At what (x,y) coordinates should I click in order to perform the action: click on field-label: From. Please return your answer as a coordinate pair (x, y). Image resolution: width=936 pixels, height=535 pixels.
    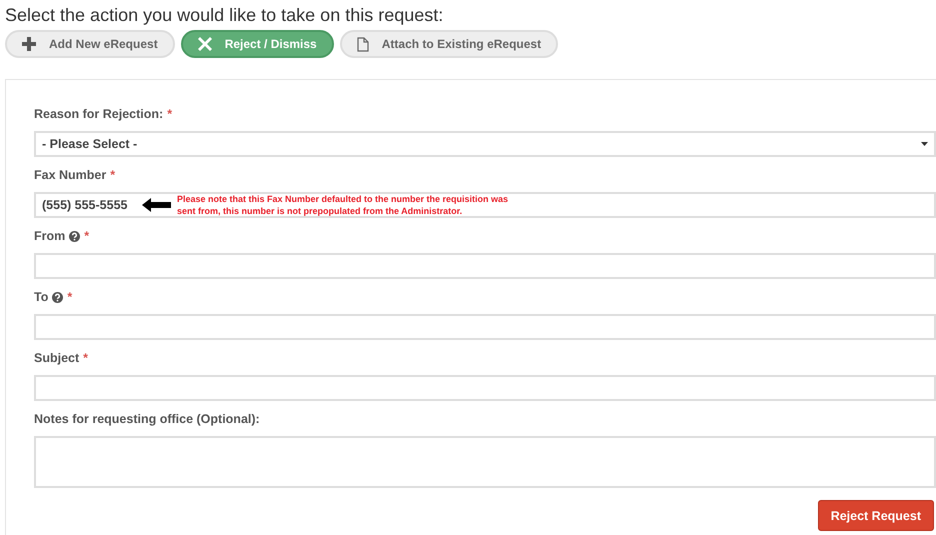
    Looking at the image, I should click on (50, 236).